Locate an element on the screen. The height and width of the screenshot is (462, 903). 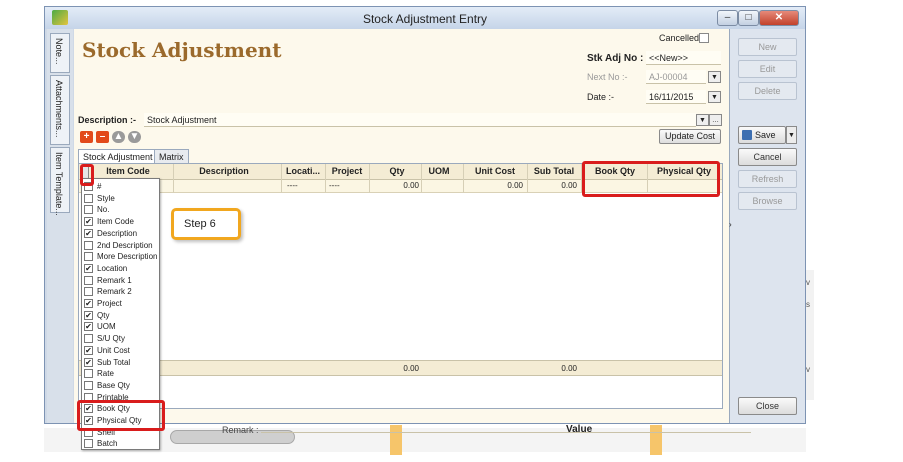
update-cost-button: Update Cost is located at coordinates (690, 136).